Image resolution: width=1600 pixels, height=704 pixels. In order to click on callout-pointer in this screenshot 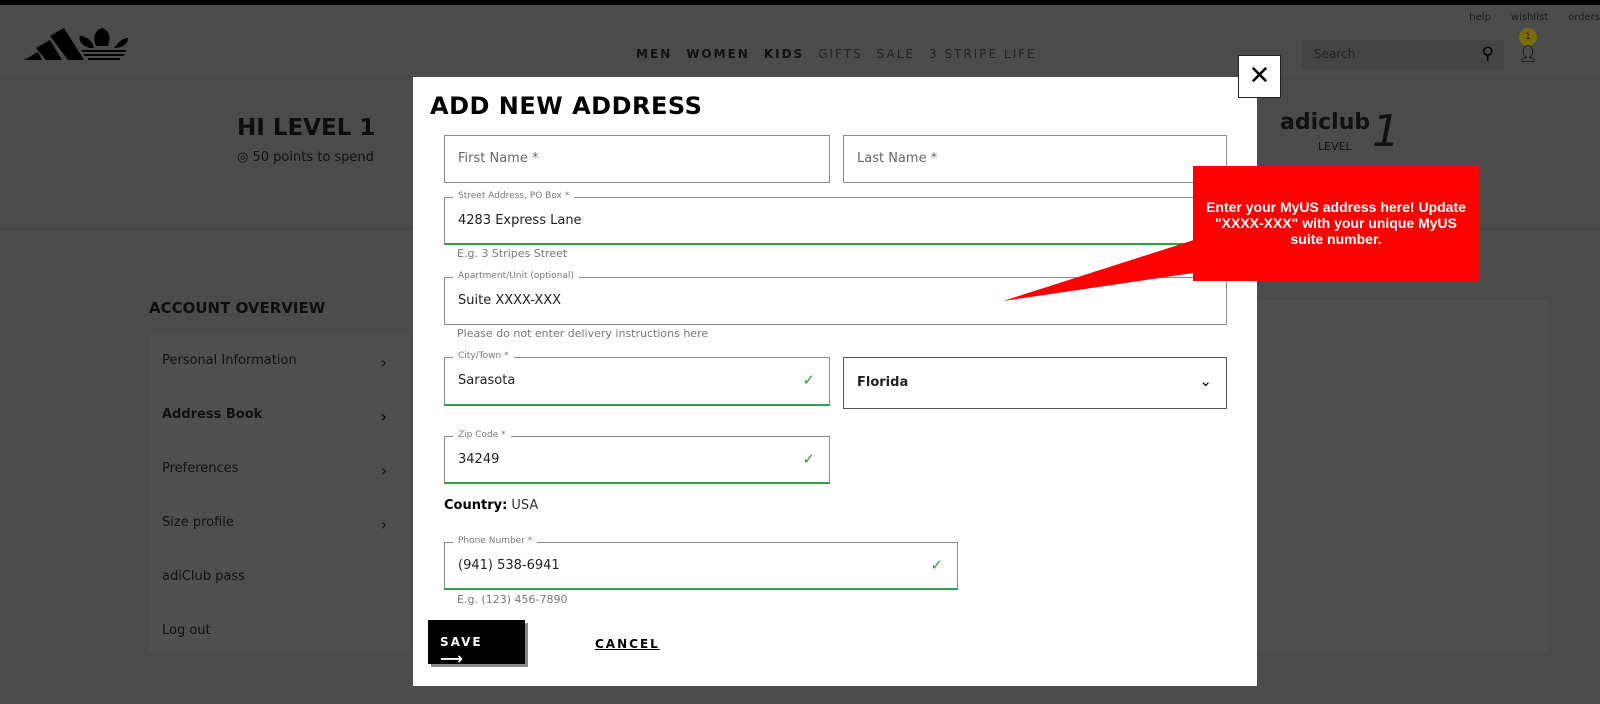, I will do `click(1101, 269)`.